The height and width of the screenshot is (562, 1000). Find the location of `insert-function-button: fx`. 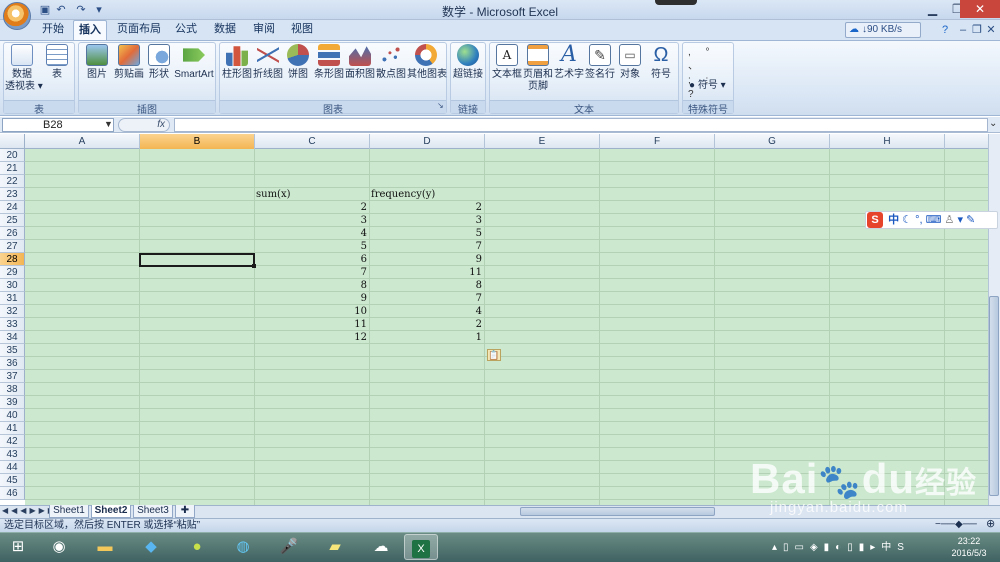

insert-function-button: fx is located at coordinates (144, 125).